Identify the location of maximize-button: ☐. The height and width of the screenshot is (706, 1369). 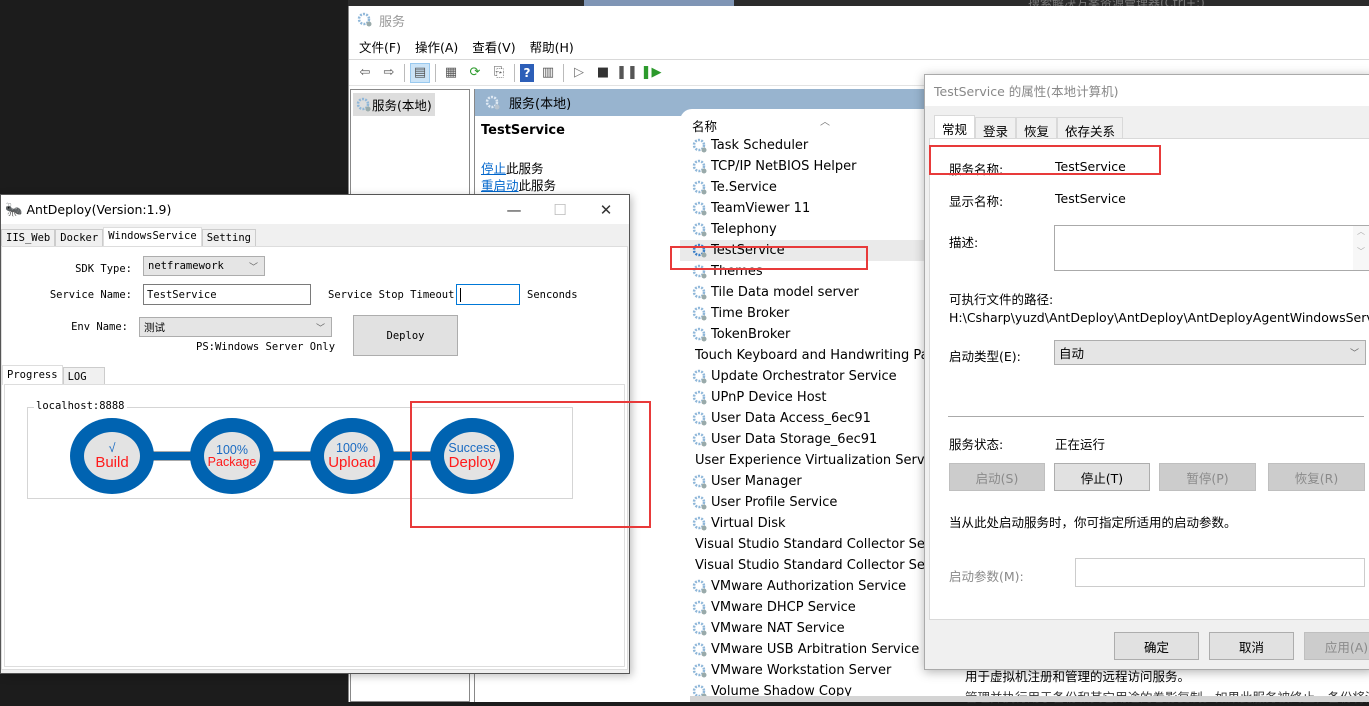
(560, 209).